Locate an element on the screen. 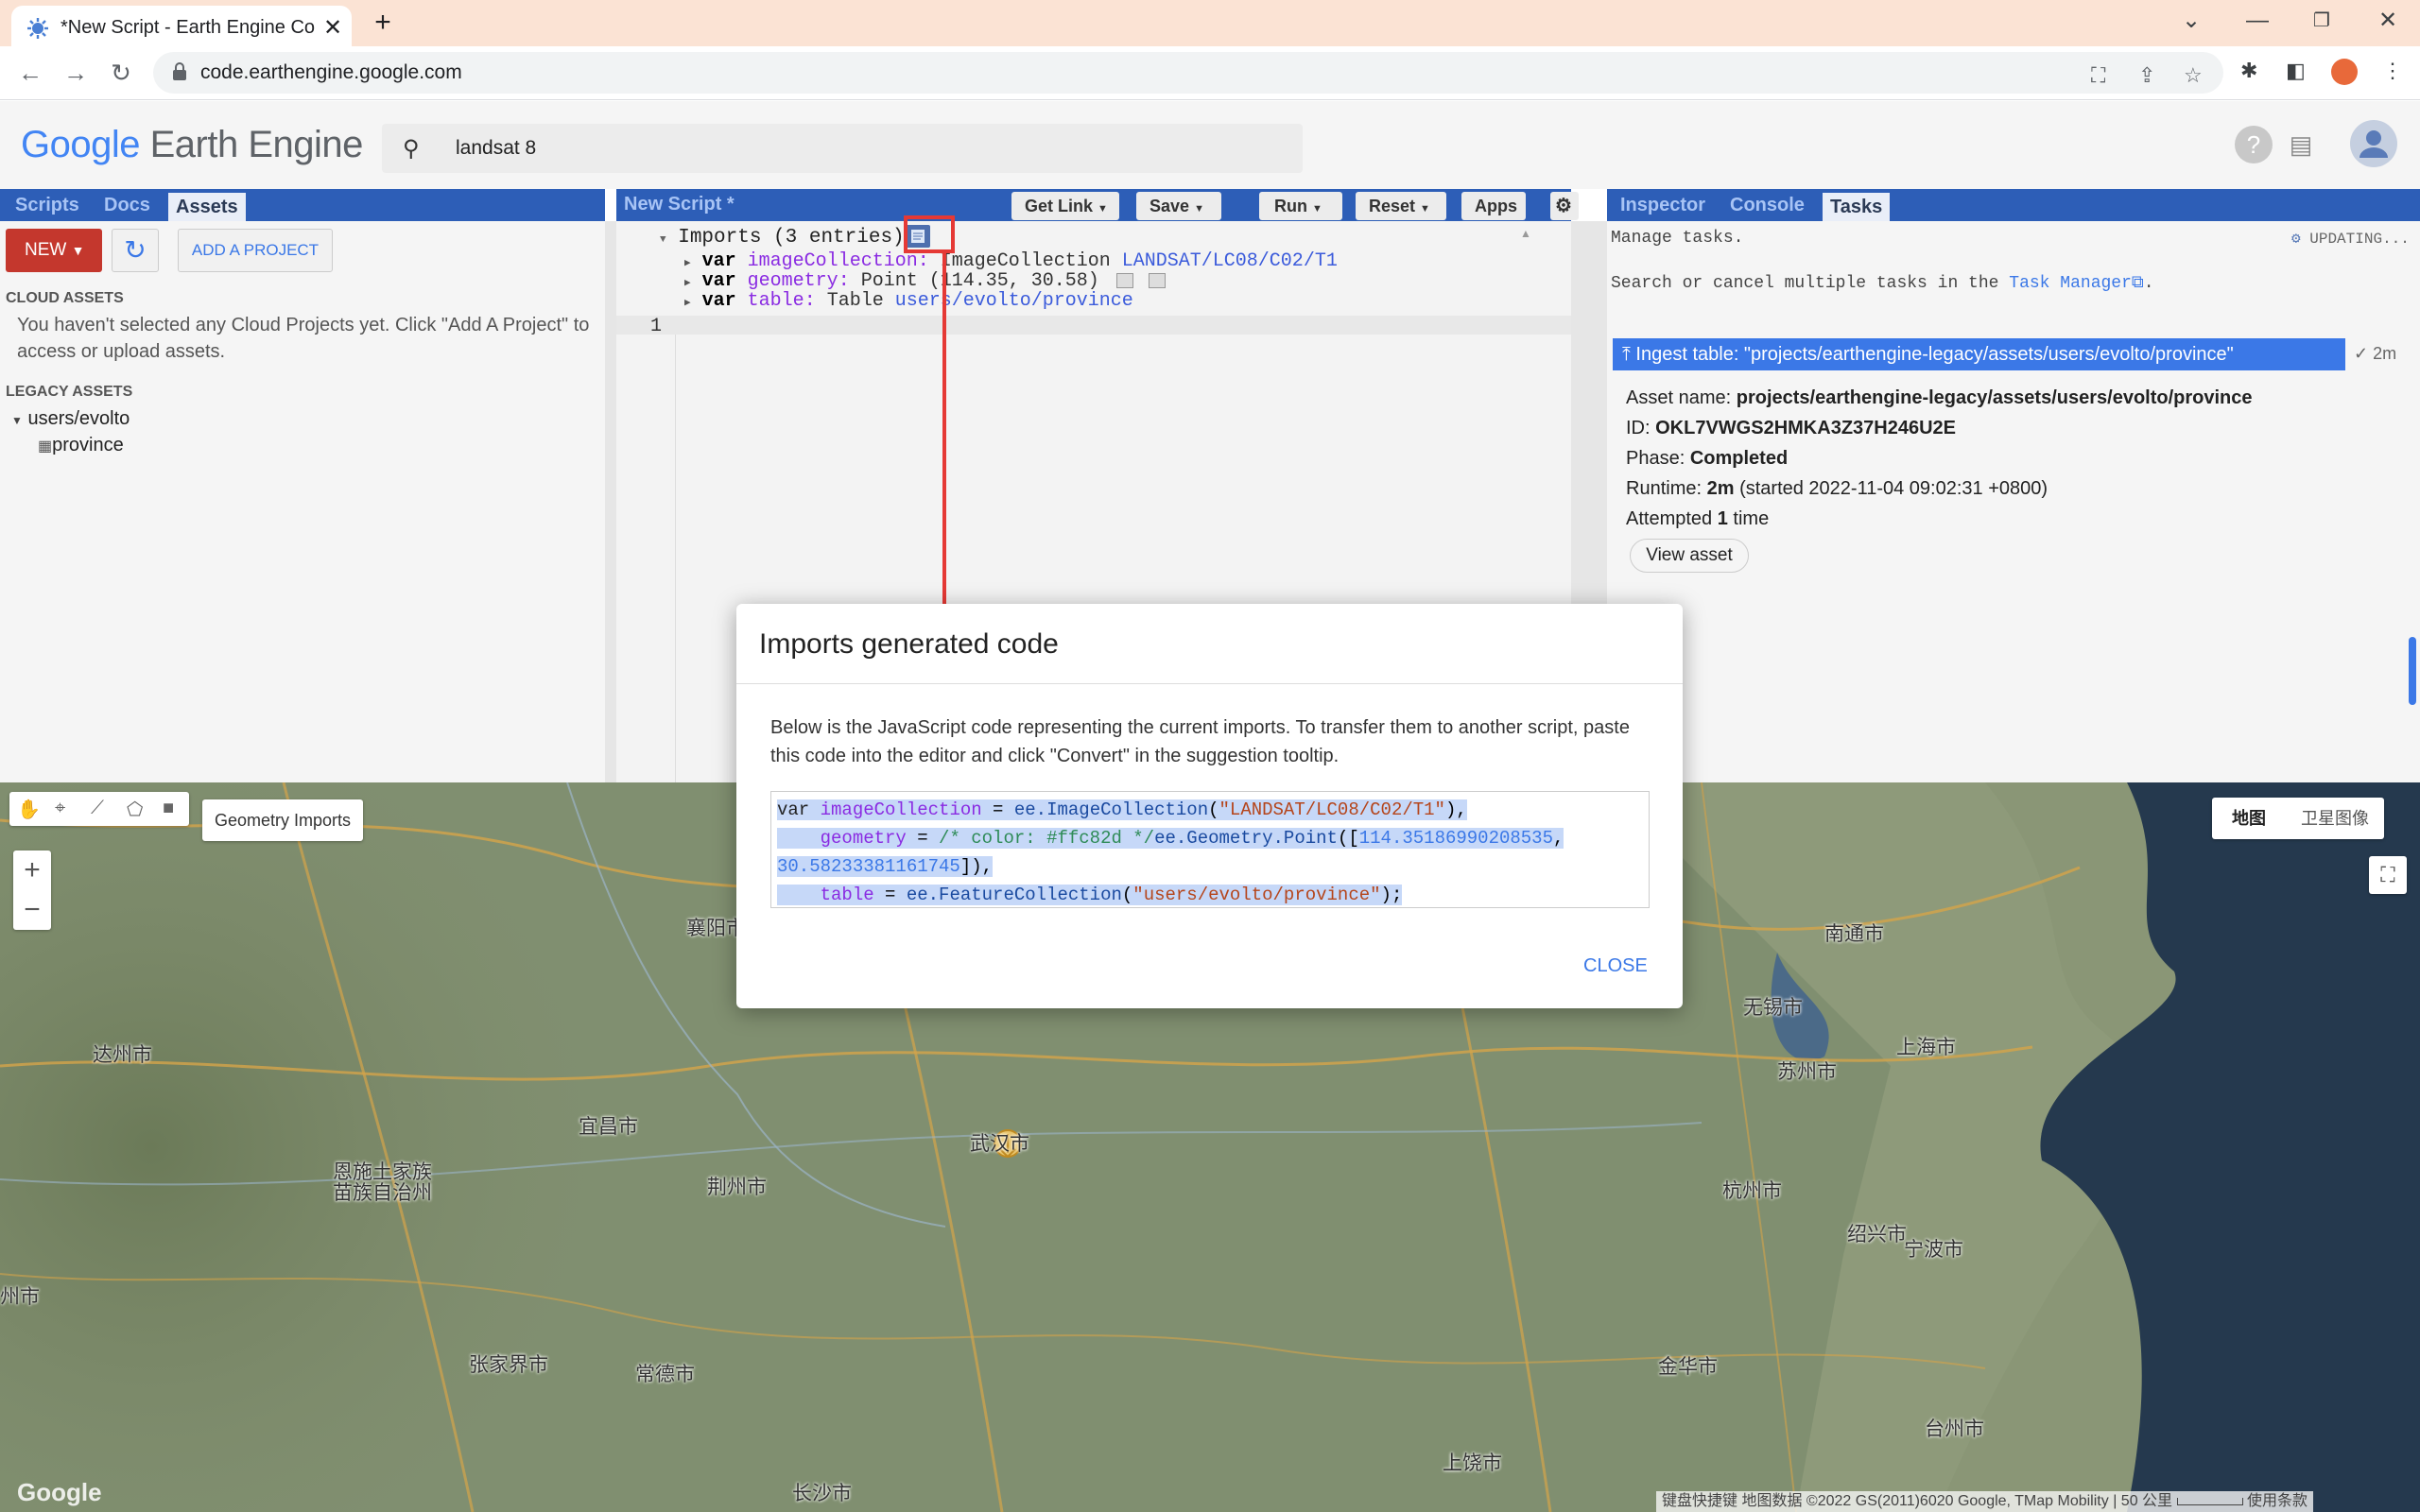 Image resolution: width=2420 pixels, height=1512 pixels. code-punct: ), is located at coordinates (1455, 809).